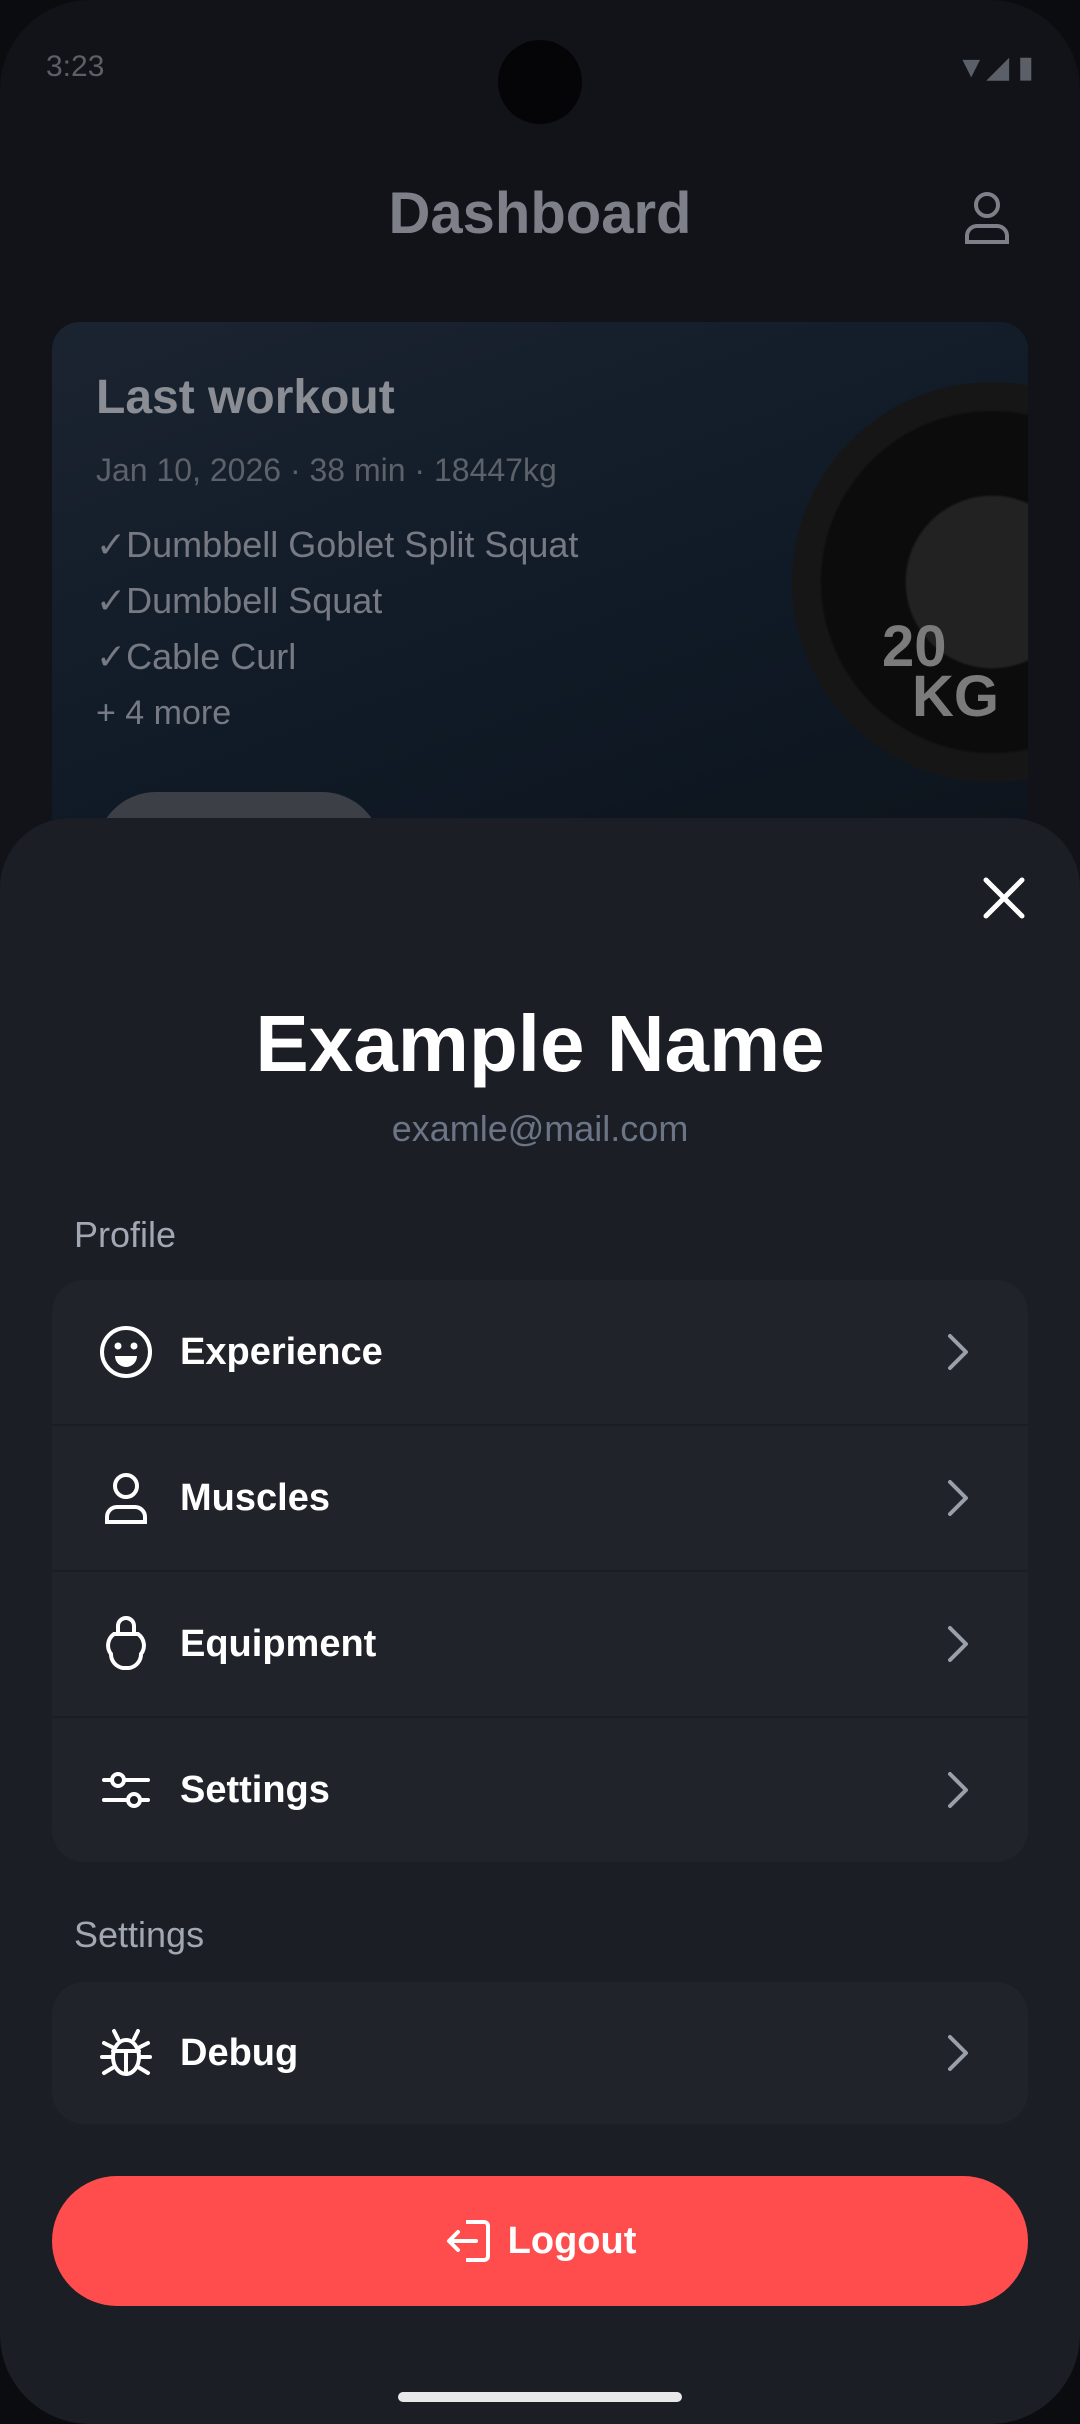 This screenshot has width=1080, height=2424. What do you see at coordinates (540, 82) in the screenshot?
I see `camera-cutout` at bounding box center [540, 82].